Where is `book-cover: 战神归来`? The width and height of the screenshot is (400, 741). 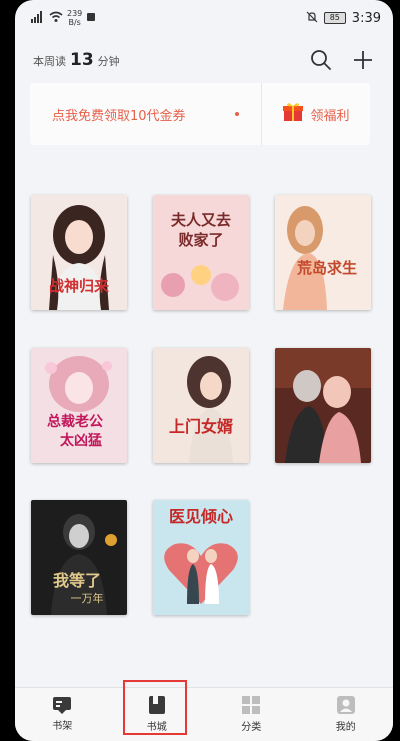
book-cover: 战神归来 is located at coordinates (79, 252).